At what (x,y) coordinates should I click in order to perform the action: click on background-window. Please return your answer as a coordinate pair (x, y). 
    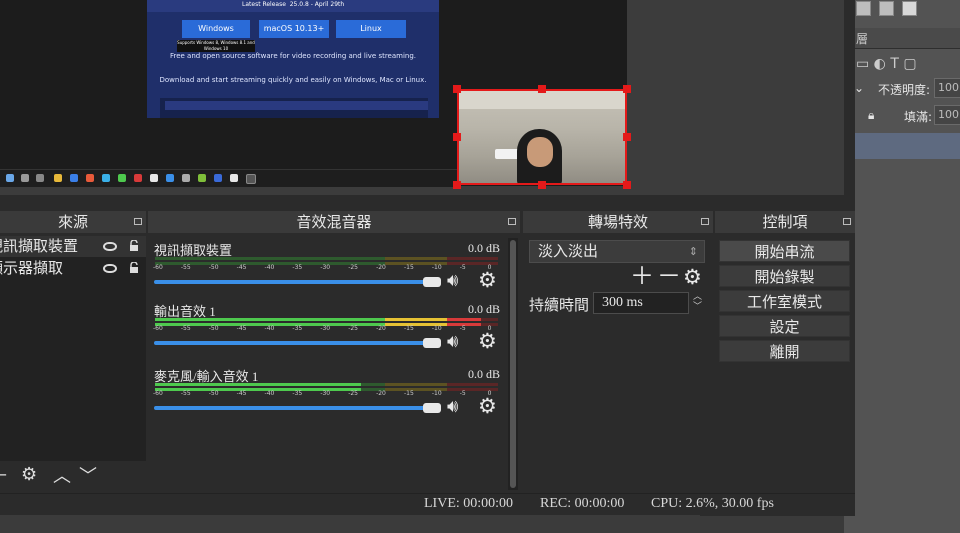
    Looking at the image, I should click on (350, 524).